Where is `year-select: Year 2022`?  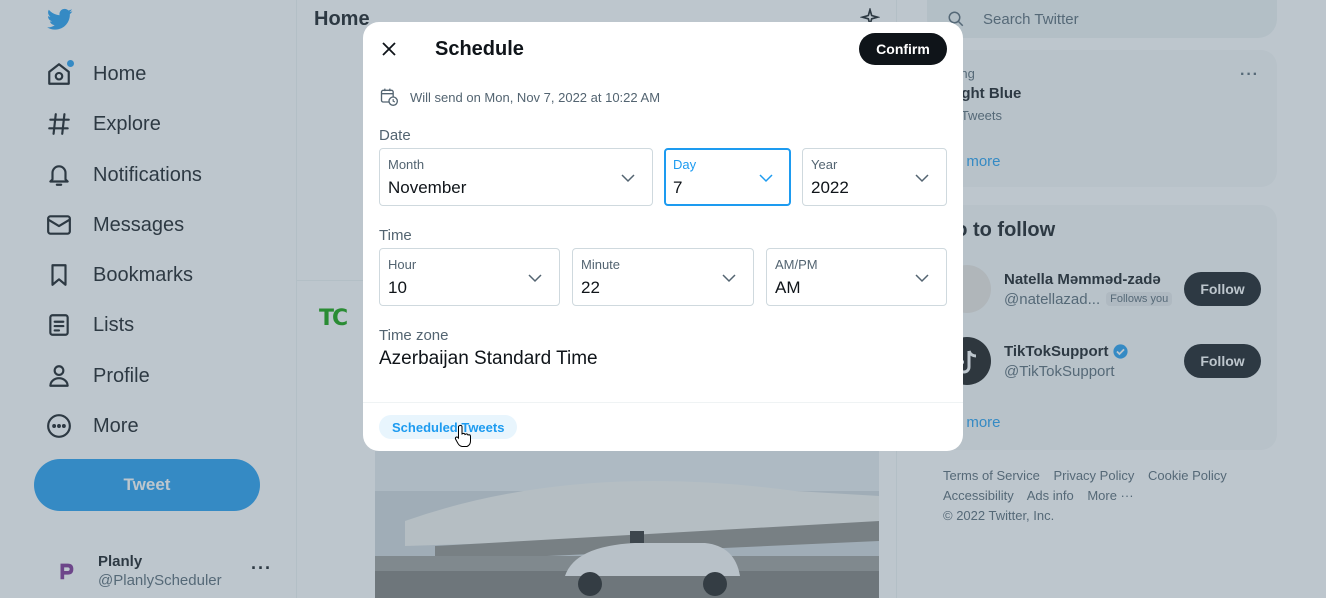
year-select: Year 2022 is located at coordinates (874, 177).